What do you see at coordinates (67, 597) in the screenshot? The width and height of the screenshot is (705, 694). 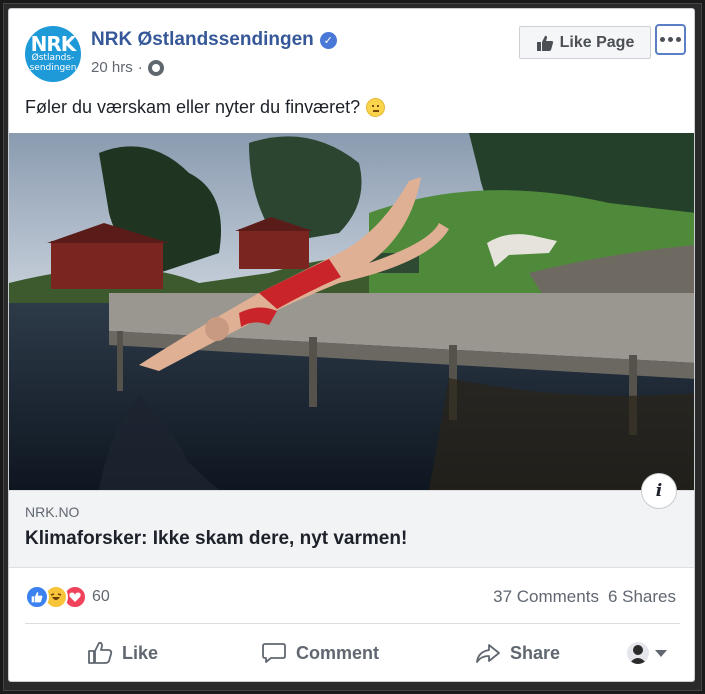 I see `reactions-summary: 60` at bounding box center [67, 597].